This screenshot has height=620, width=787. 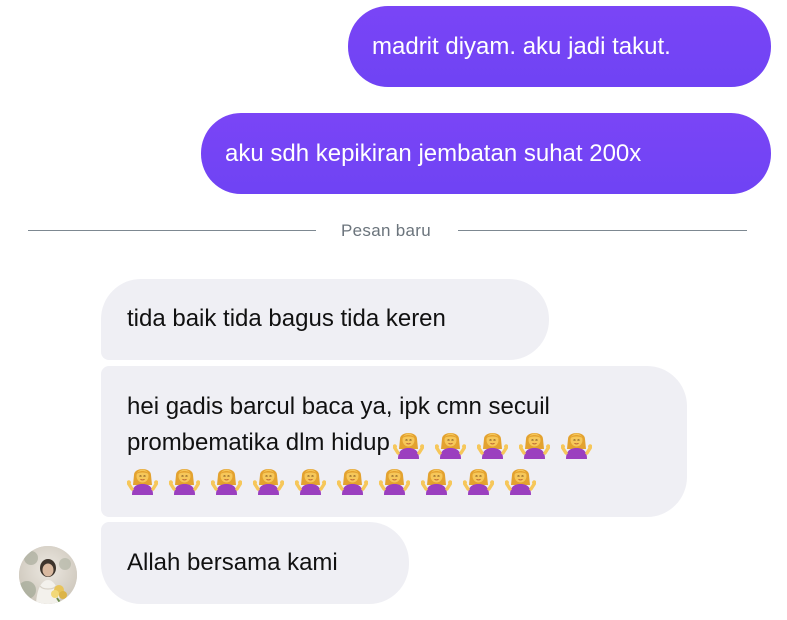 I want to click on message-line-2: prombematika dlm hidup, so click(x=360, y=443).